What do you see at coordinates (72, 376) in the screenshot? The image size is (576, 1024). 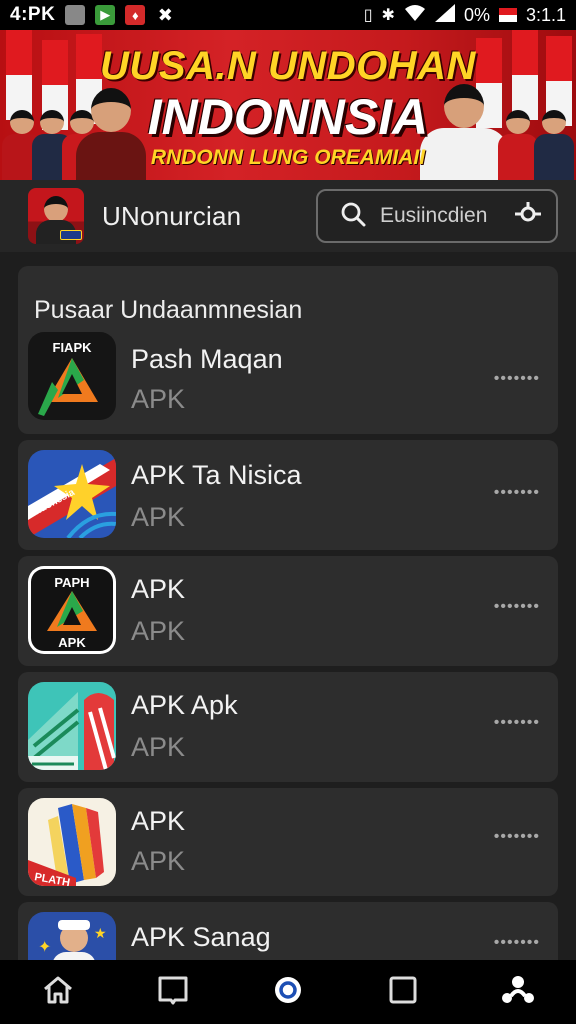 I see `app-icon: FIAPK` at bounding box center [72, 376].